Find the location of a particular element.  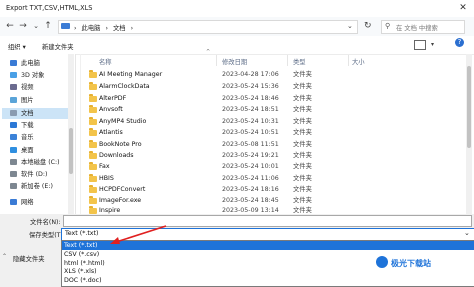

filetype-label: 保存类型(T): is located at coordinates (47, 235).